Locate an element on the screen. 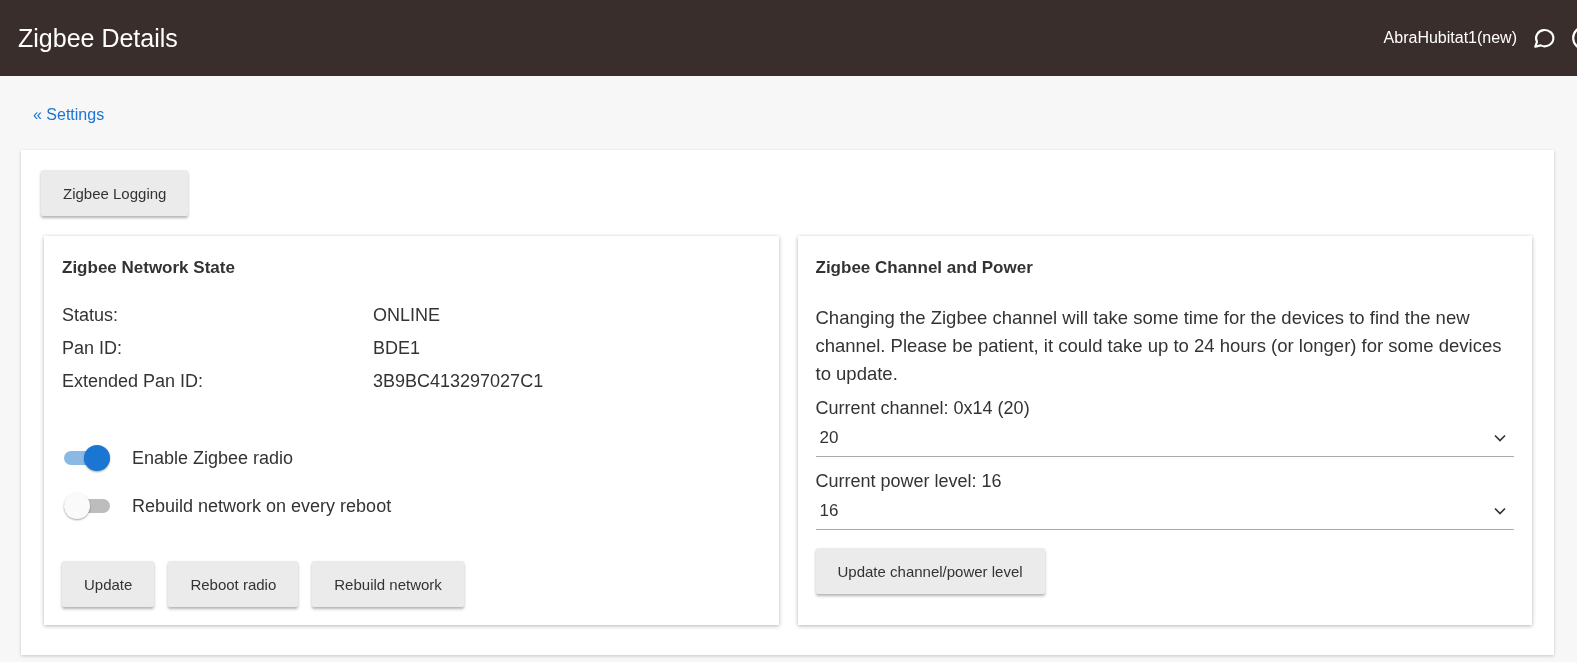 This screenshot has width=1577, height=662. update-channel-button: Update channel/power level is located at coordinates (930, 571).